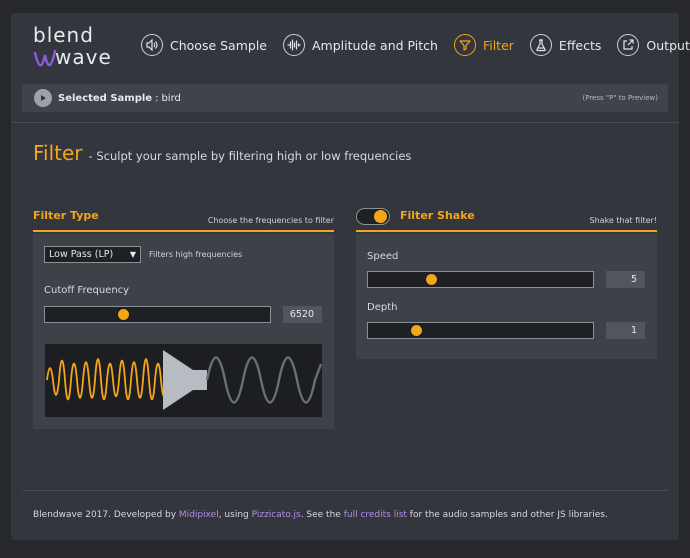  What do you see at coordinates (83, 57) in the screenshot?
I see `logo-text-bottom: wave` at bounding box center [83, 57].